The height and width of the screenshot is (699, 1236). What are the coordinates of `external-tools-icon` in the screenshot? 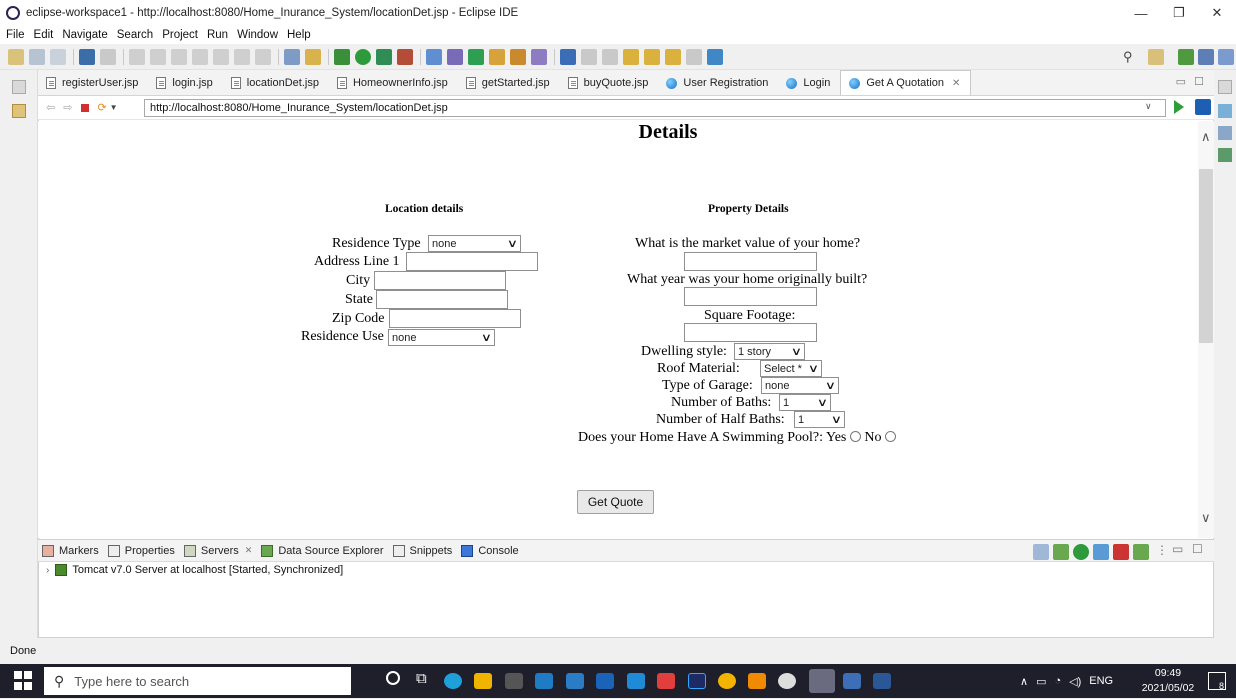 It's located at (405, 56).